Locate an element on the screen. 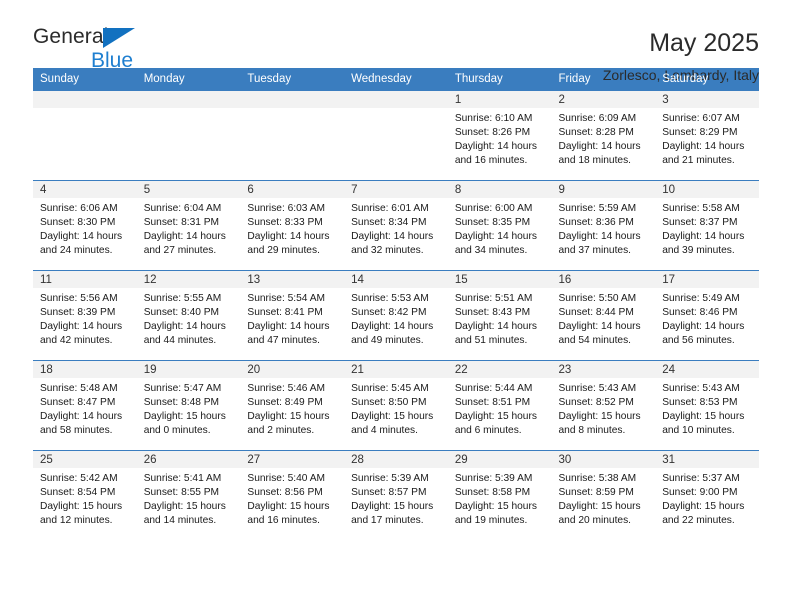  day-number: 22 is located at coordinates (499, 369).